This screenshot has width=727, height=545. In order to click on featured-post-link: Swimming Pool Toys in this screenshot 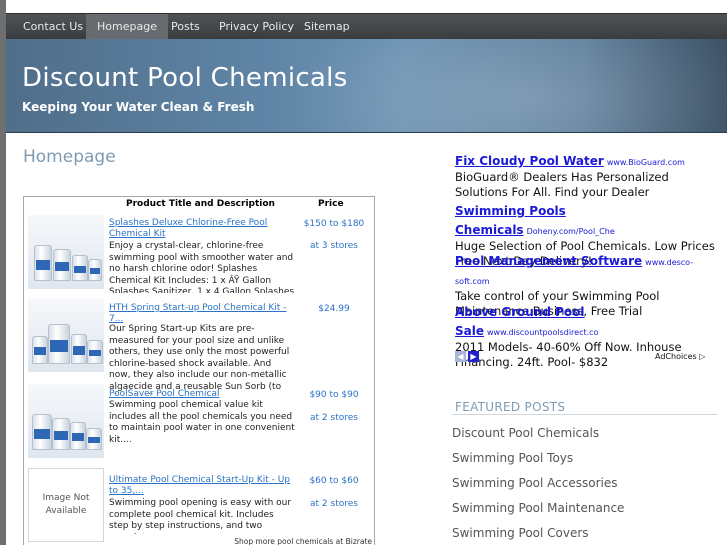, I will do `click(512, 458)`.